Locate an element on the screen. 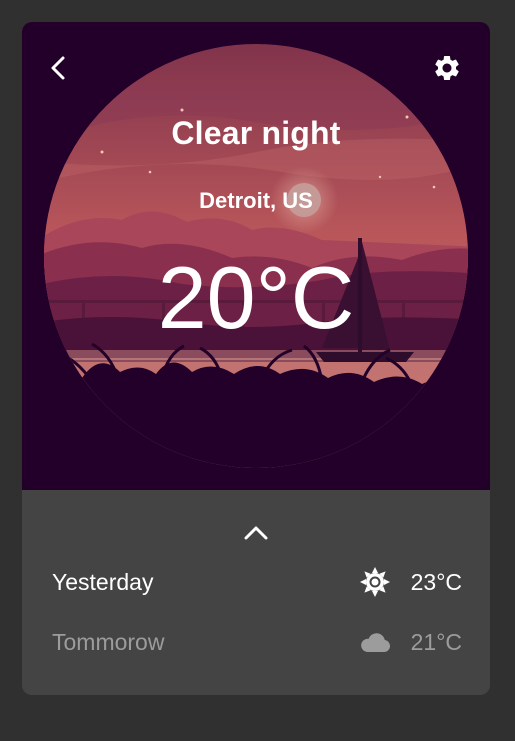  expand-forecast-button is located at coordinates (256, 533).